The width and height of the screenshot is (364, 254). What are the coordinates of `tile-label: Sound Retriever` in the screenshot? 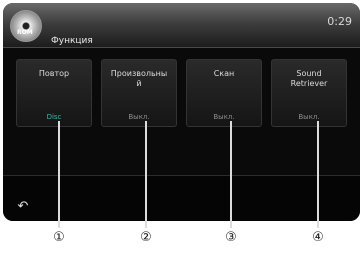 It's located at (309, 78).